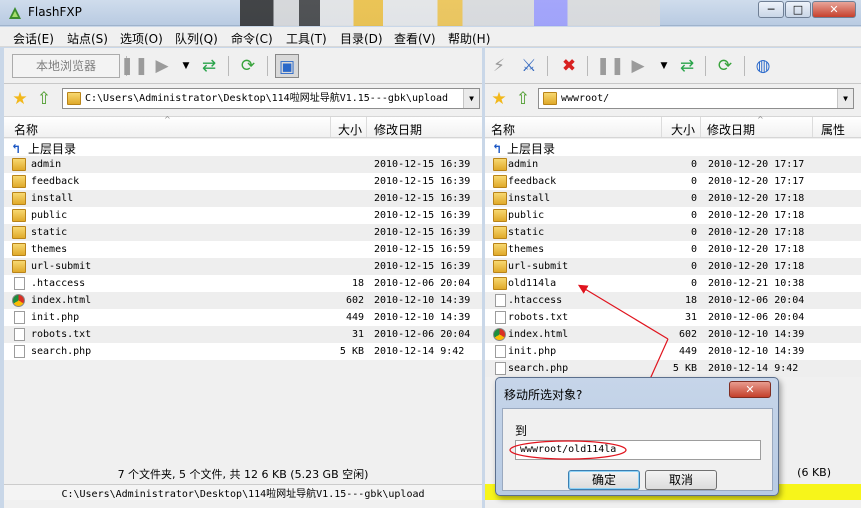 The image size is (861, 508). What do you see at coordinates (422, 334) in the screenshot?
I see `file-date: 2010-12-06 20:04` at bounding box center [422, 334].